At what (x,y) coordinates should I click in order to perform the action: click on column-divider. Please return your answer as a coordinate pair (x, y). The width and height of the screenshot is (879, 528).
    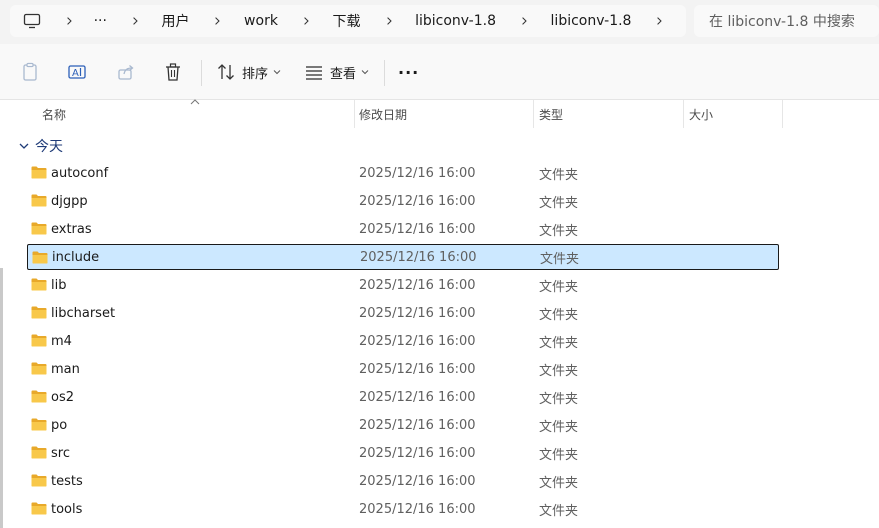
    Looking at the image, I should click on (782, 114).